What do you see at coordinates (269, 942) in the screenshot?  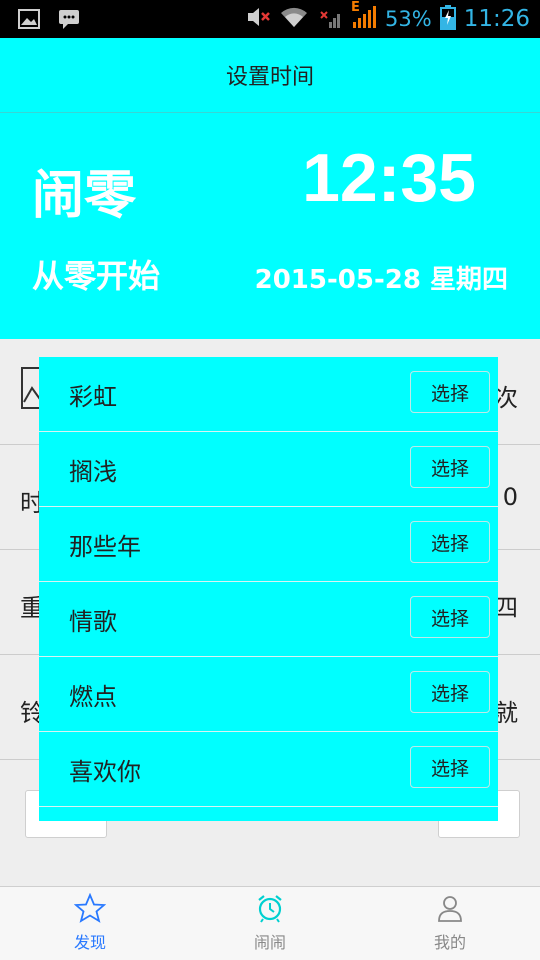 I see `nav-label-alarm: 闹闹` at bounding box center [269, 942].